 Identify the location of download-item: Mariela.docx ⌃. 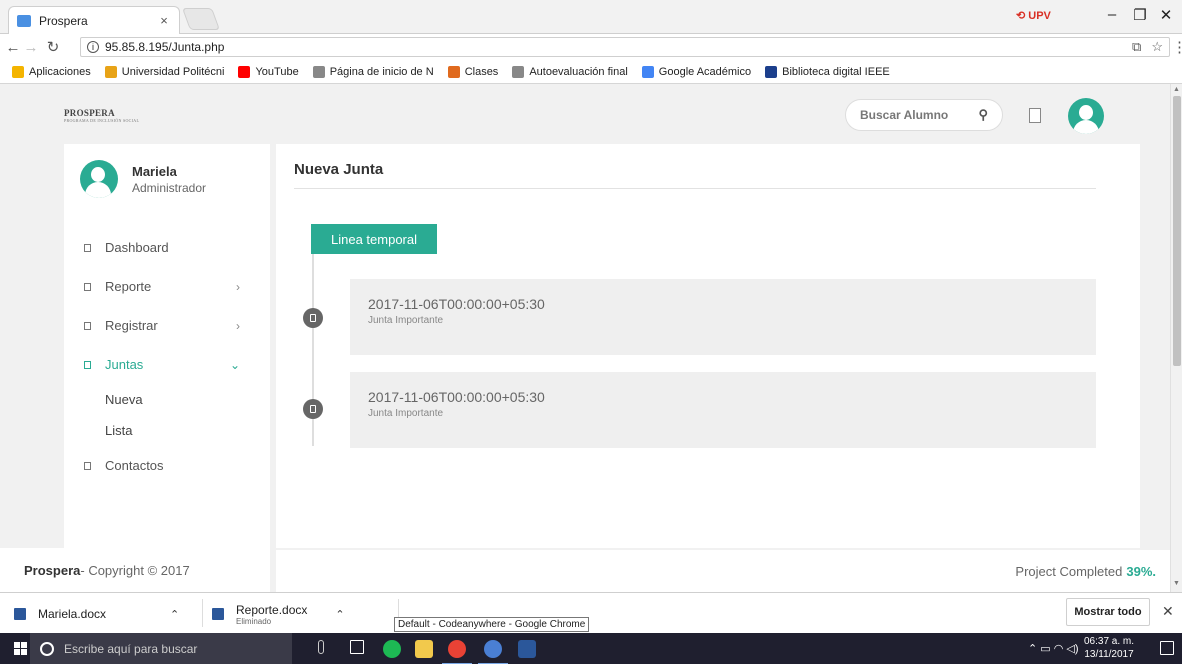
(96, 614).